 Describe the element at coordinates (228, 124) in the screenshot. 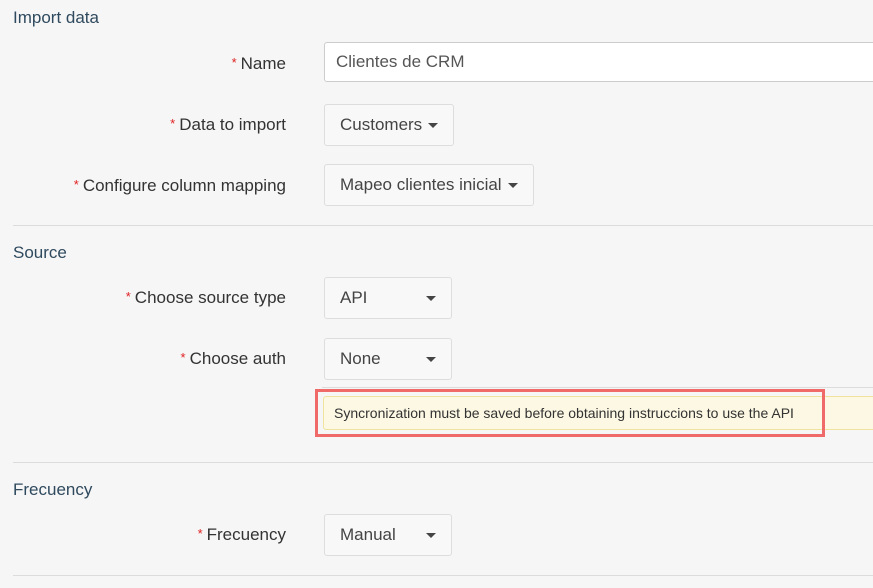

I see `data-to-import-label: * Data to import` at that location.